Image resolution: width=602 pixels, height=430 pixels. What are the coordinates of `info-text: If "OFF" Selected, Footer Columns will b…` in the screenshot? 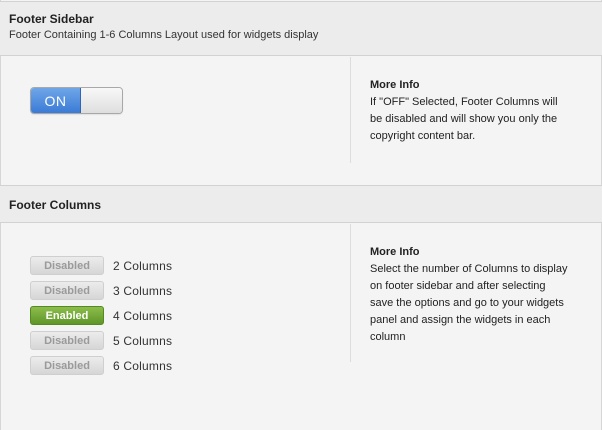 It's located at (464, 119).